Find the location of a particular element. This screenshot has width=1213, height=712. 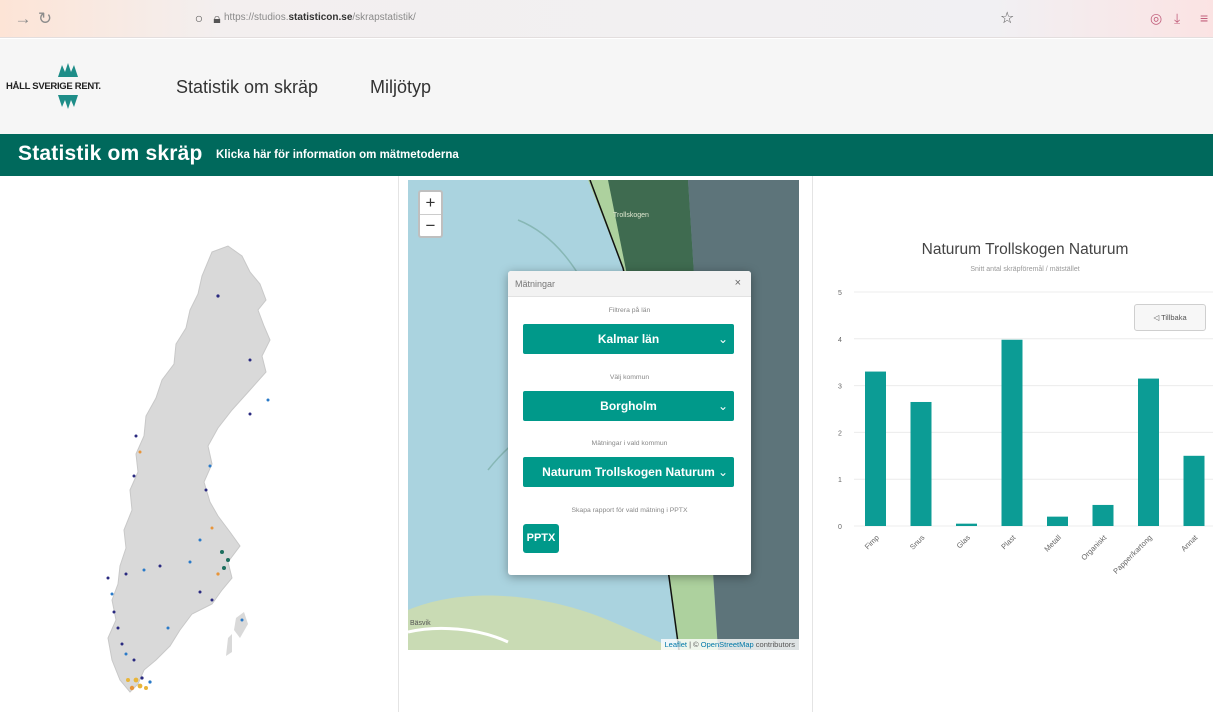

x-tick-label: Annat is located at coordinates (1189, 542).